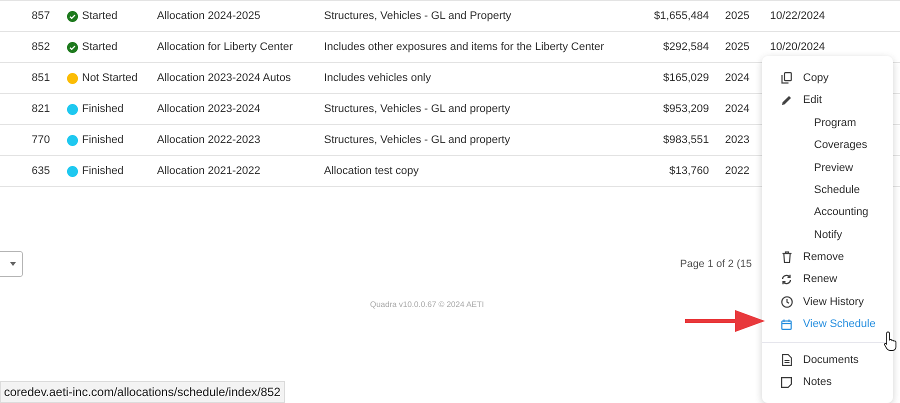 This screenshot has height=403, width=900. Describe the element at coordinates (787, 360) in the screenshot. I see `document-icon` at that location.